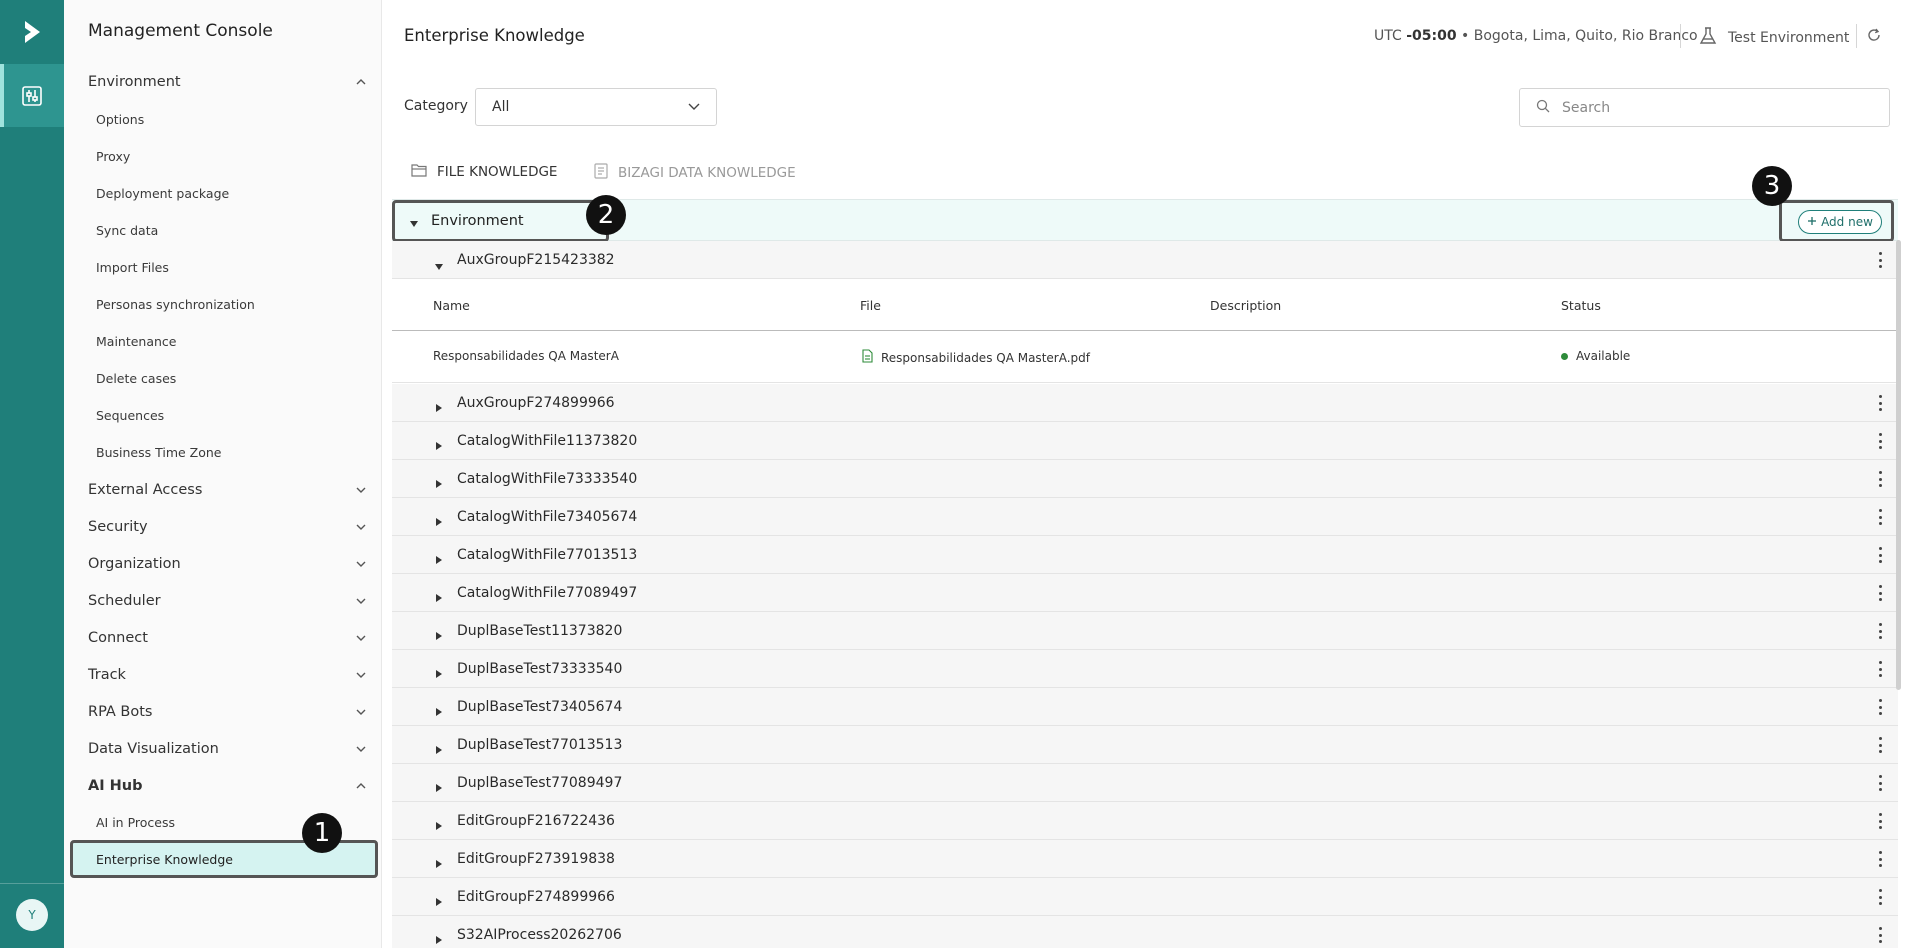 The width and height of the screenshot is (1912, 948). I want to click on tab-file-knowledge: FILE KNOWLEDGE, so click(484, 172).